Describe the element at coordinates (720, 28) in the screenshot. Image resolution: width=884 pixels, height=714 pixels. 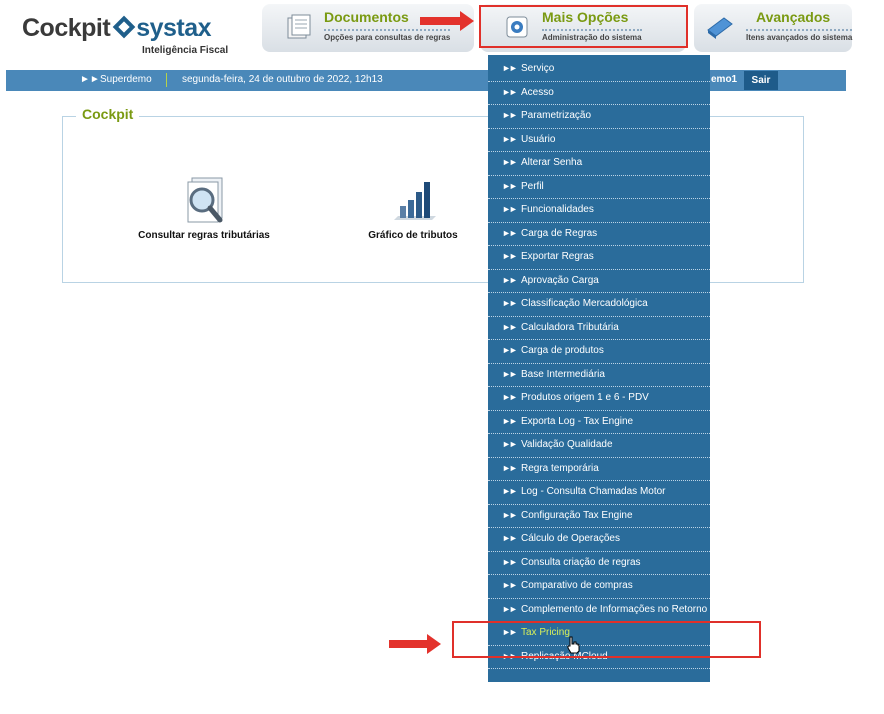
I see `diamond-icon` at that location.